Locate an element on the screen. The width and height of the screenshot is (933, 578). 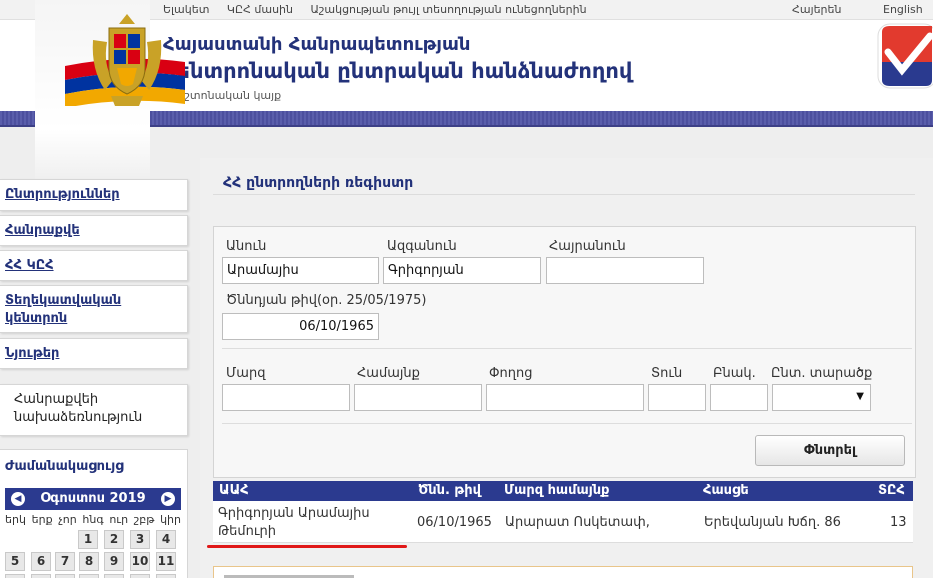
col-header-region: Մարզ համայնք is located at coordinates (557, 490).